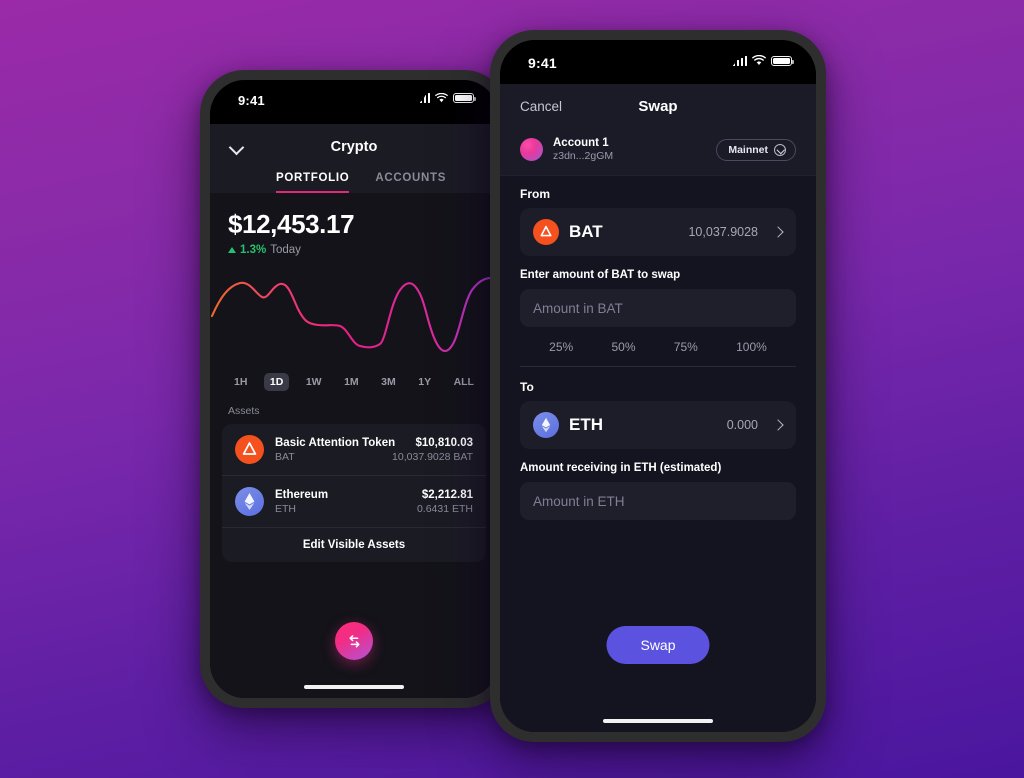 This screenshot has width=1024, height=778. I want to click on swap-submit-button: Swap, so click(658, 645).